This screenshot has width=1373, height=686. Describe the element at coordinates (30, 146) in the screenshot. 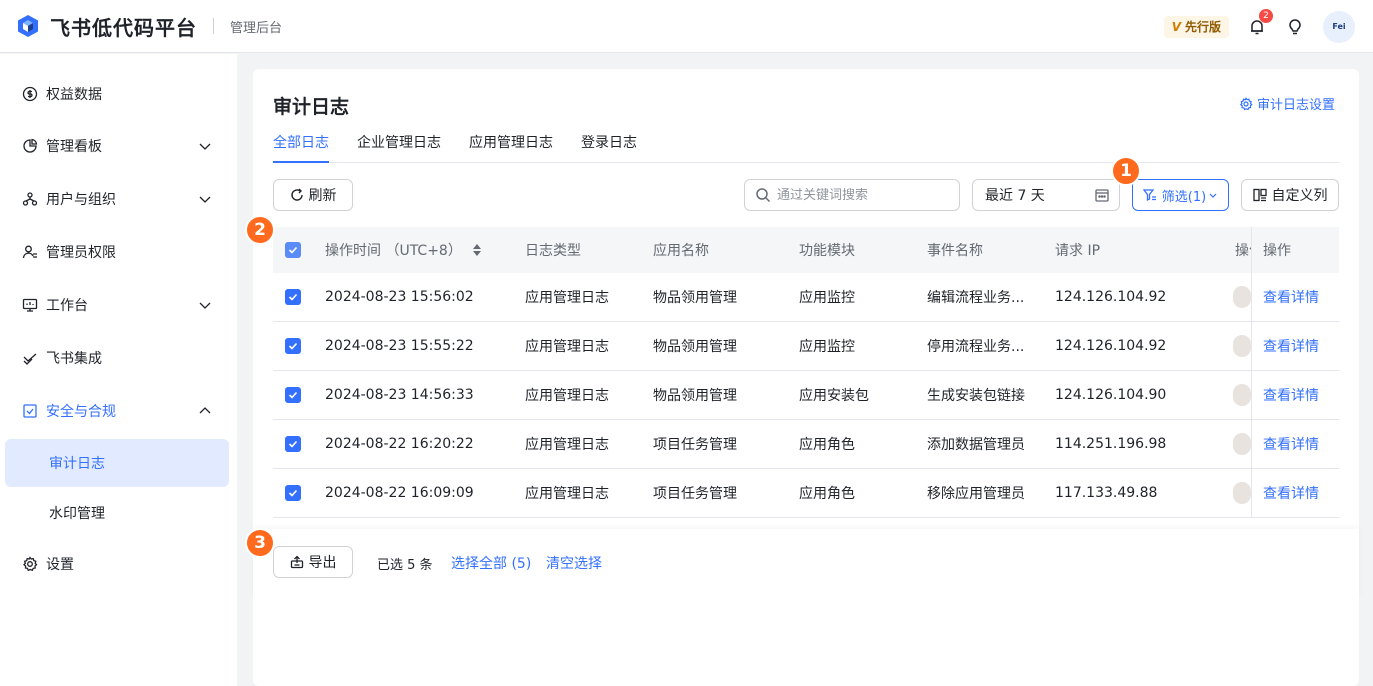

I see `pie-chart-icon` at that location.